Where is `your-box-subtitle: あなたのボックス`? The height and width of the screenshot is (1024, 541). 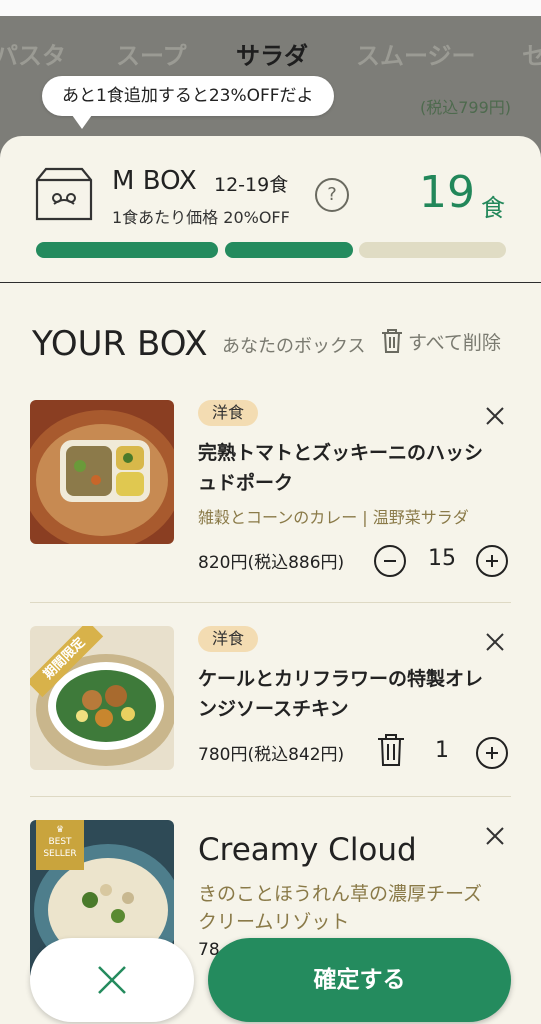 your-box-subtitle: あなたのボックス is located at coordinates (294, 346).